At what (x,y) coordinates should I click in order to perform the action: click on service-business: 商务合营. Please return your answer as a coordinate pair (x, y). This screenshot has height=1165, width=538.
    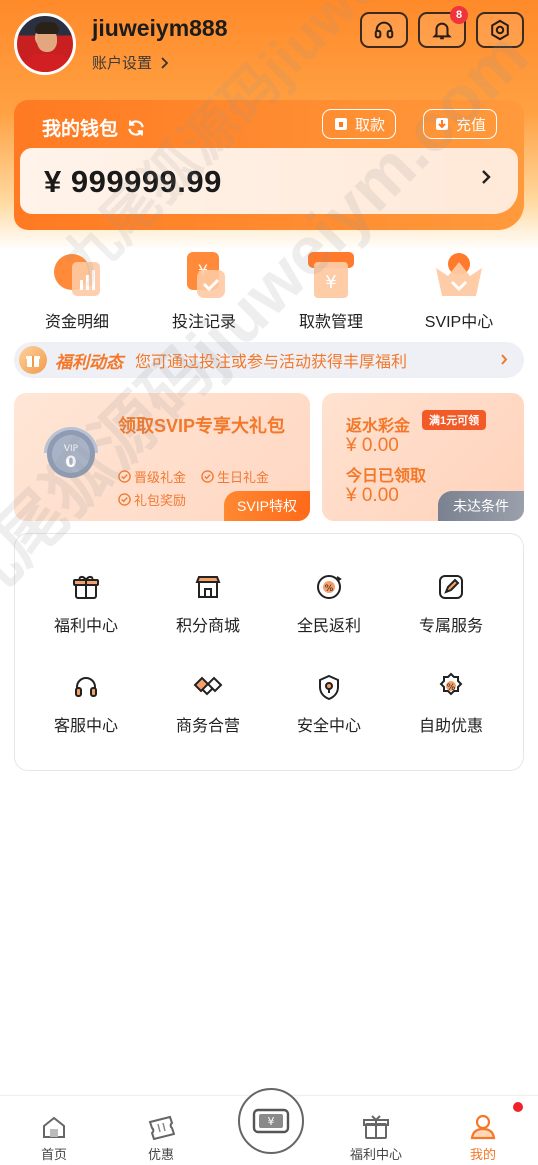
    Looking at the image, I should click on (208, 703).